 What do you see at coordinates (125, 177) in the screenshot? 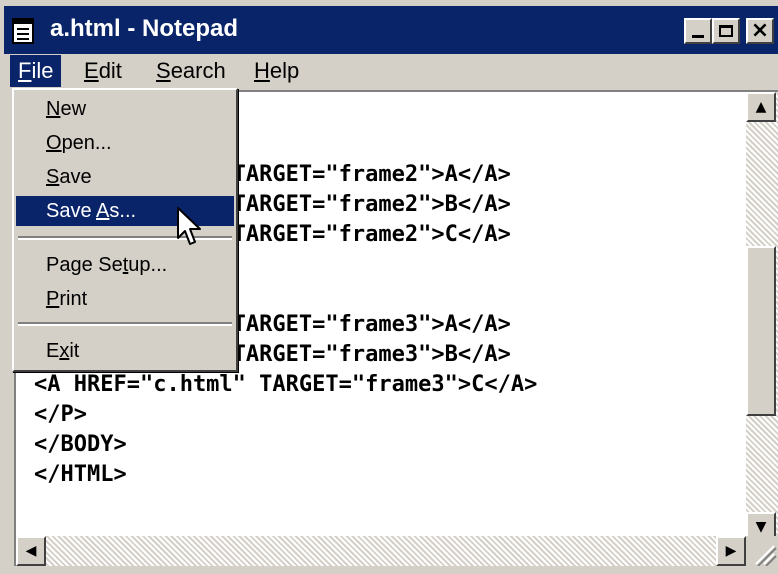
I see `menu-item-save: Save` at bounding box center [125, 177].